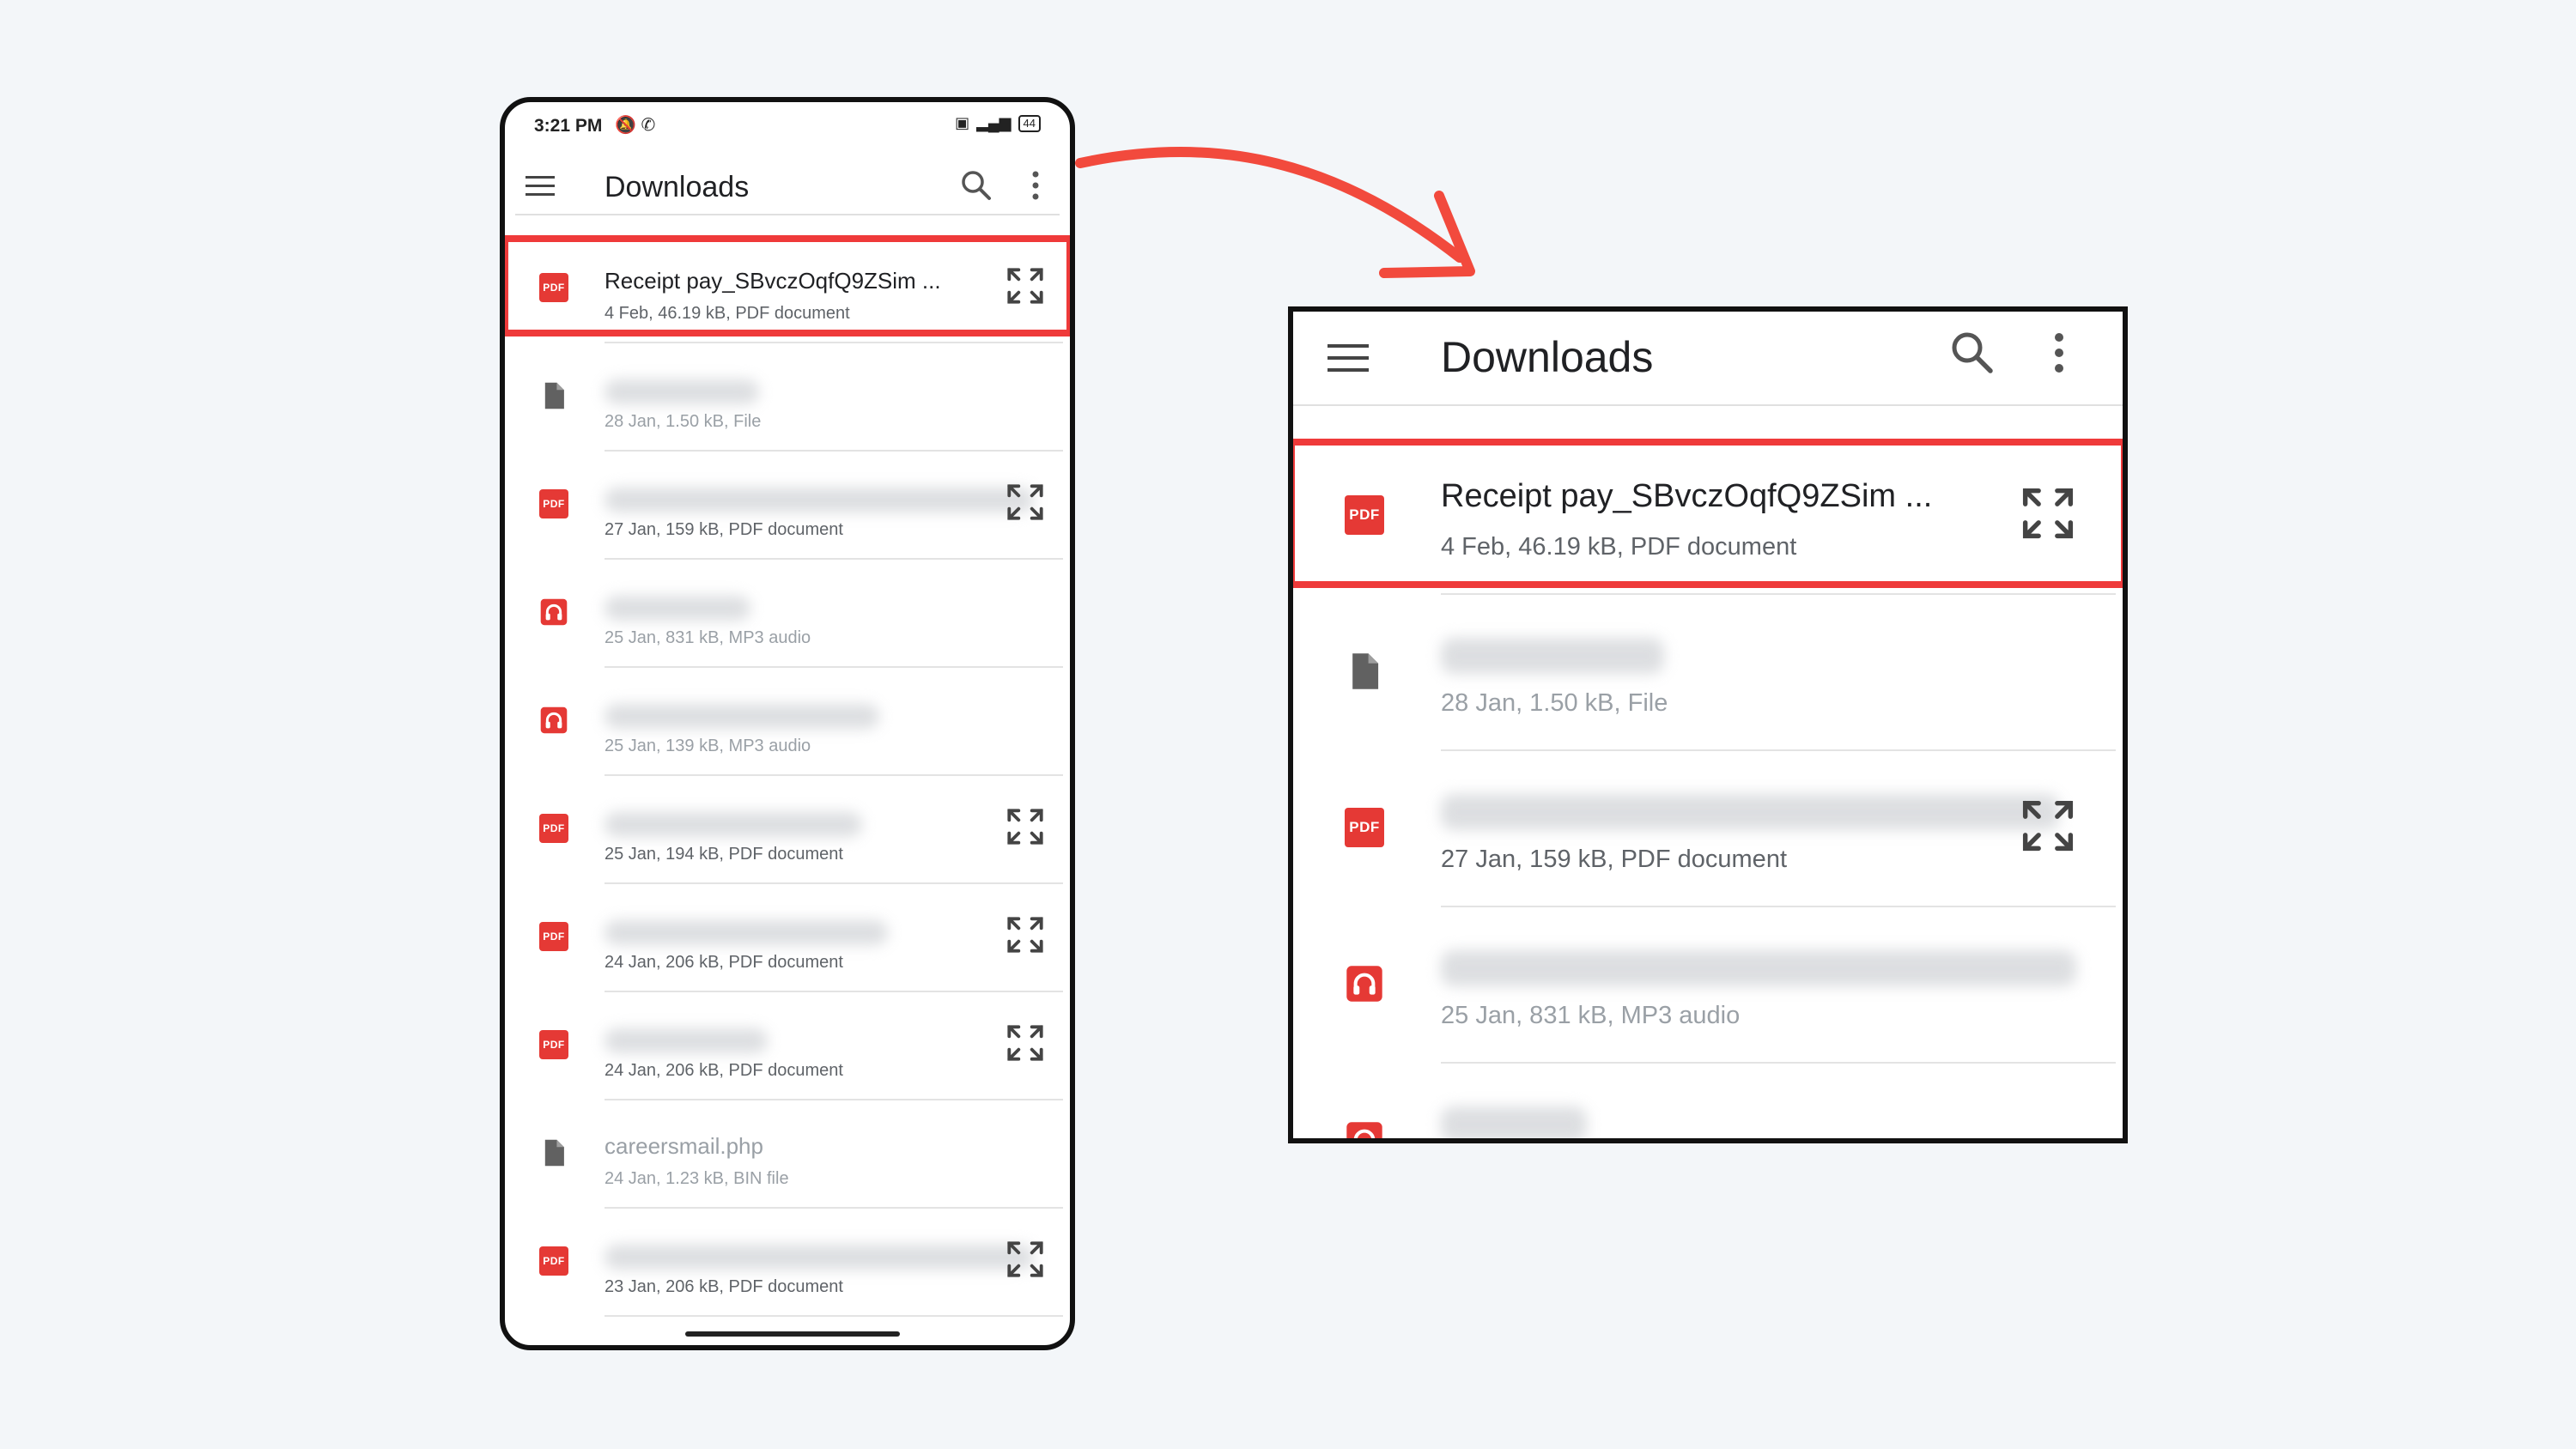 Image resolution: width=2576 pixels, height=1449 pixels. Describe the element at coordinates (788, 1154) in the screenshot. I see `file-row: careersmail.php 24 Jan, 1.23 kB, BIN file` at that location.